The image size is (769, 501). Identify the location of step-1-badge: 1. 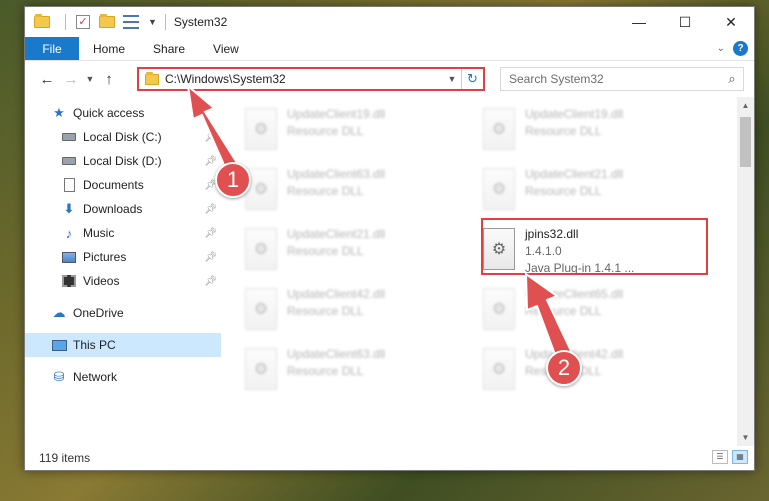
(233, 180).